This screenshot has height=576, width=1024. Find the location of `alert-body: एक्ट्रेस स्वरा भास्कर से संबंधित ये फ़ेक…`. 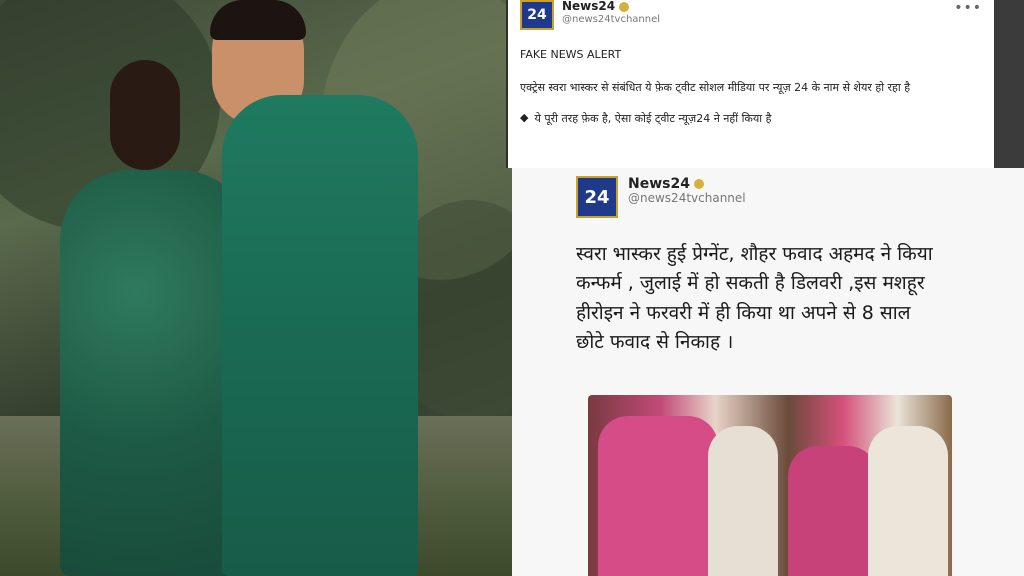

alert-body: एक्ट्रेस स्वरा भास्कर से संबंधित ये फ़ेक… is located at coordinates (715, 87).